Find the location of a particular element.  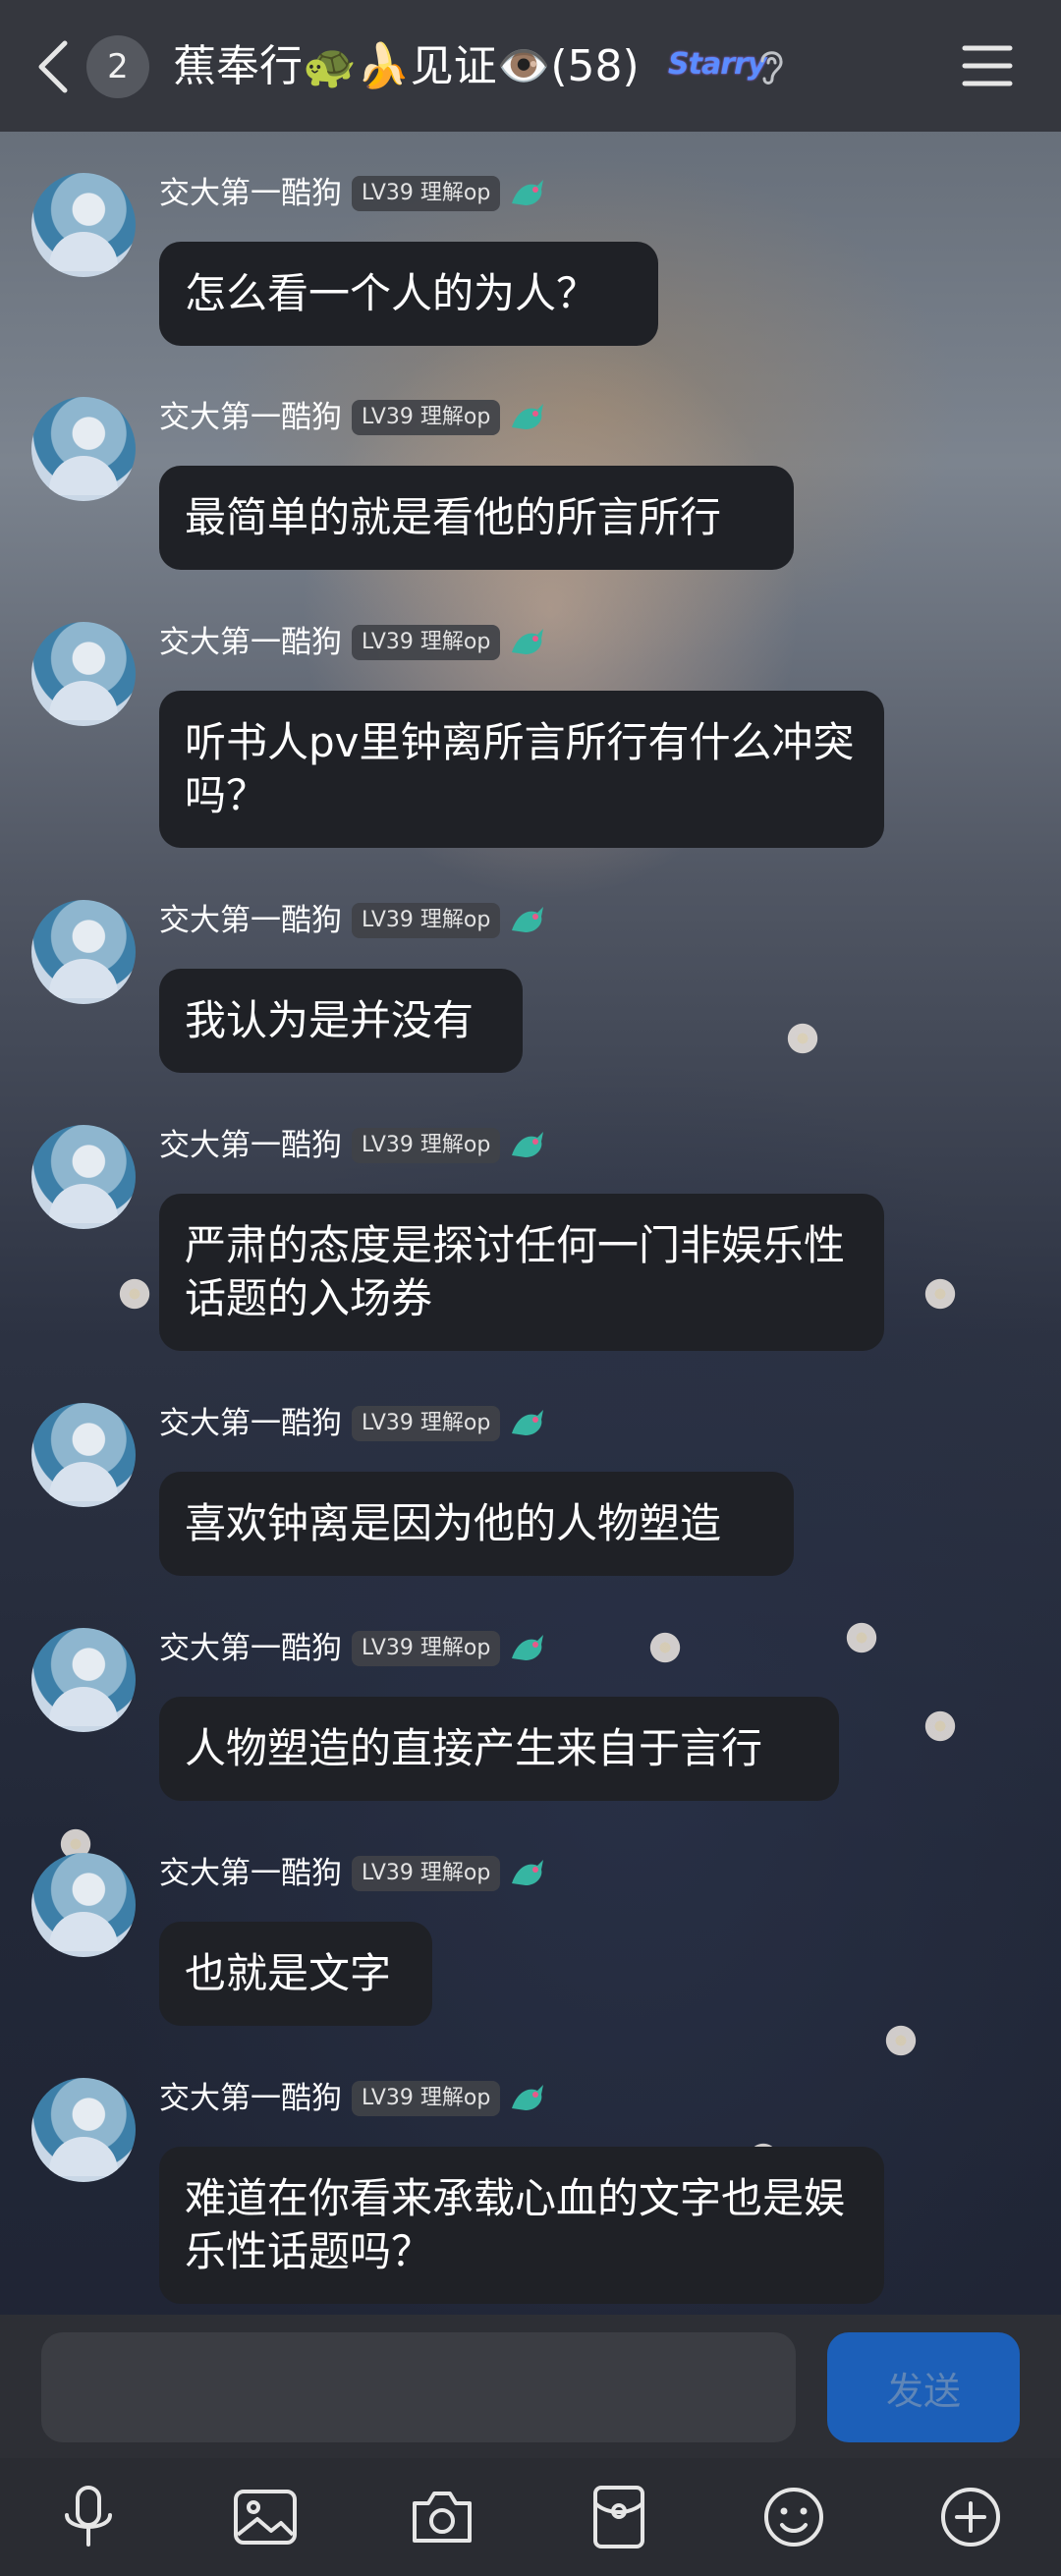

send-button: 发送 is located at coordinates (923, 2387).